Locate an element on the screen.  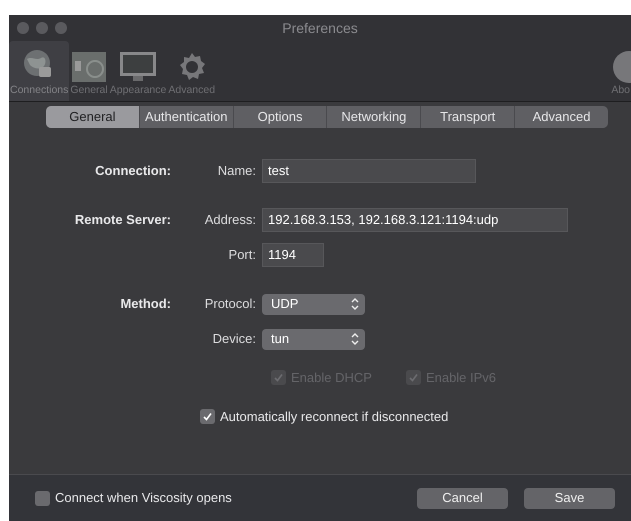
tab: Transport is located at coordinates (467, 117).